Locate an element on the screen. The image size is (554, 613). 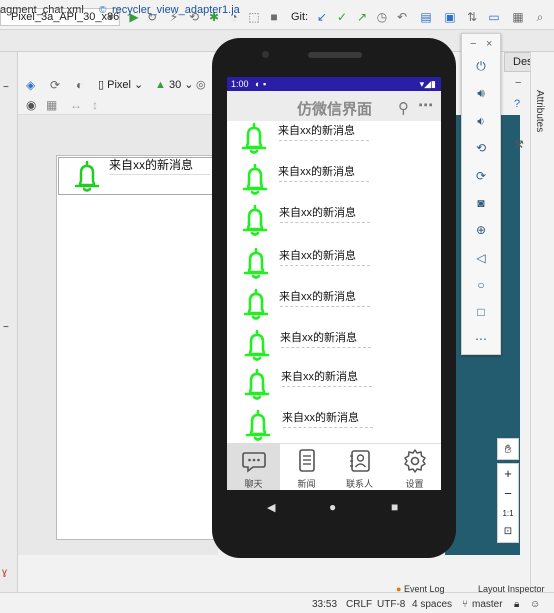
close-emulator-icon: × is located at coordinates (489, 44).